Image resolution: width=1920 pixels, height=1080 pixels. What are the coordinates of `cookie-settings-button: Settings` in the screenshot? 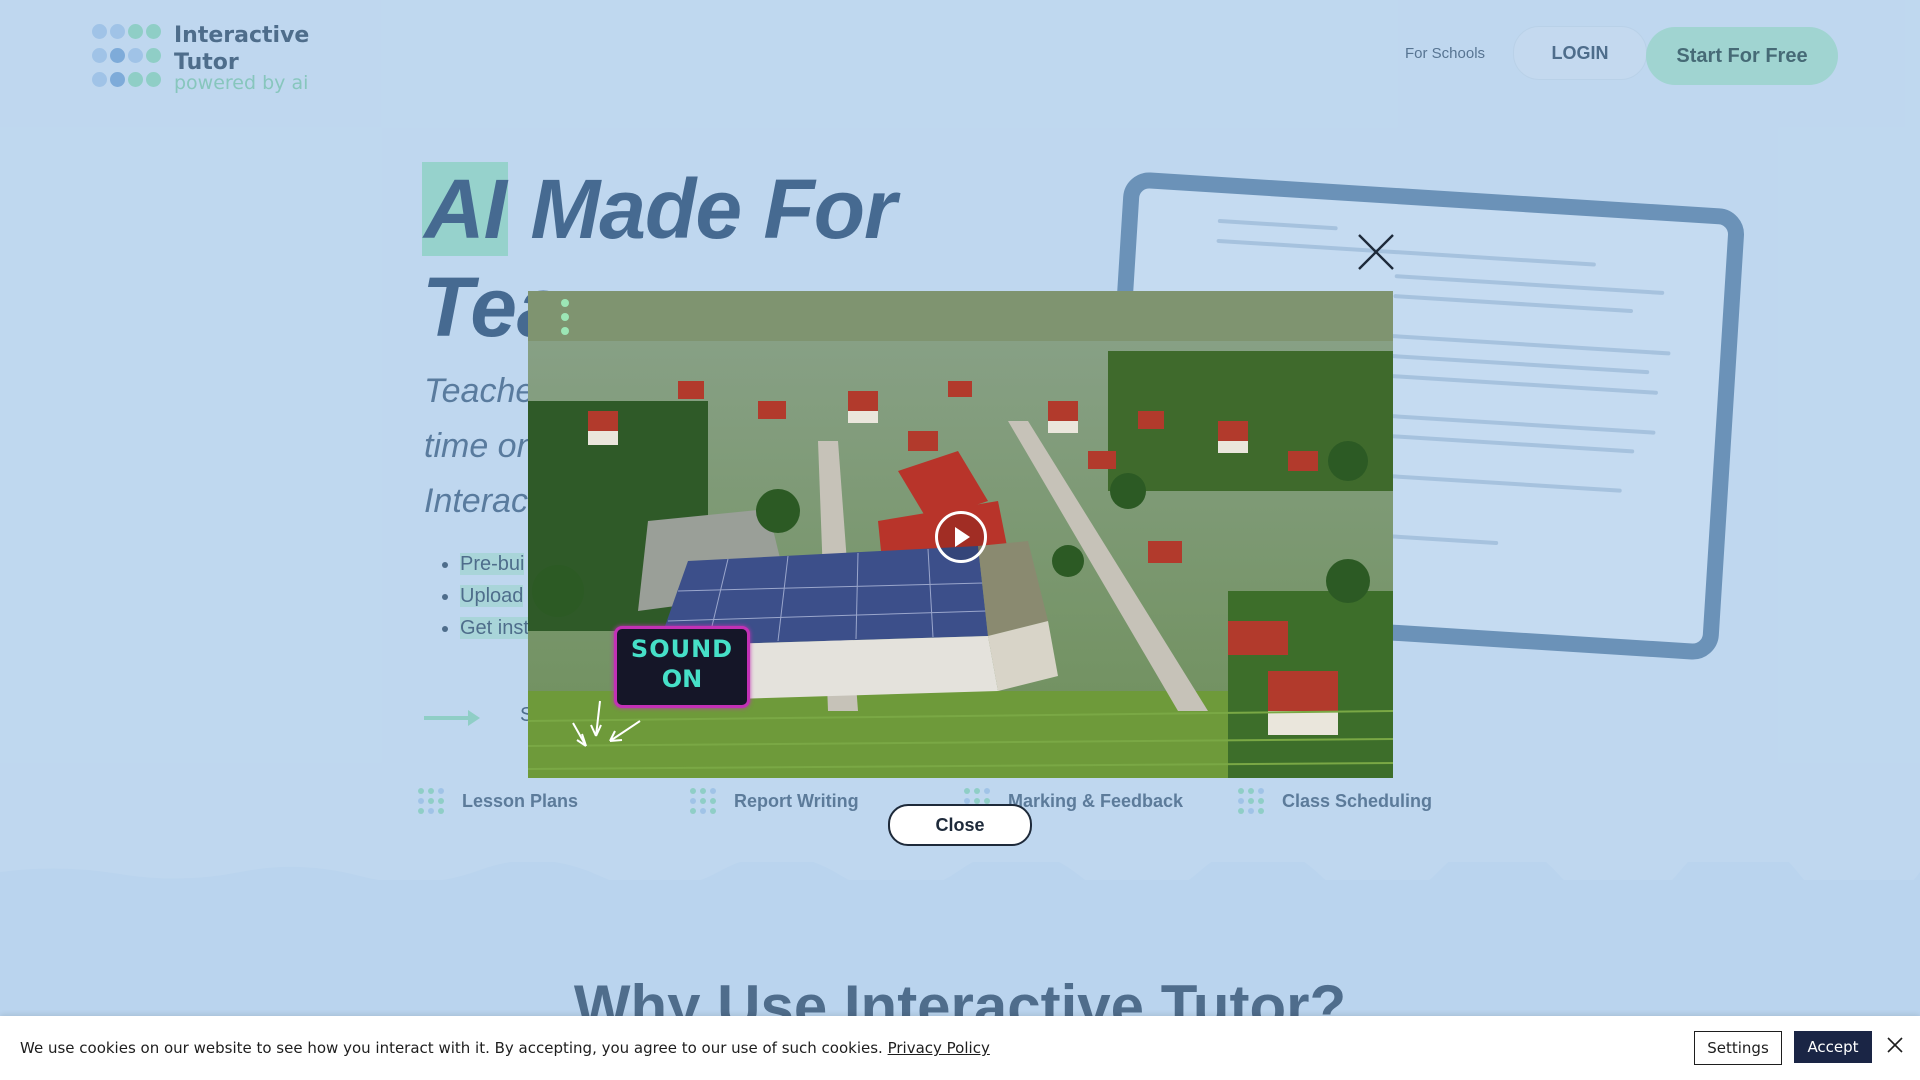 It's located at (1738, 1048).